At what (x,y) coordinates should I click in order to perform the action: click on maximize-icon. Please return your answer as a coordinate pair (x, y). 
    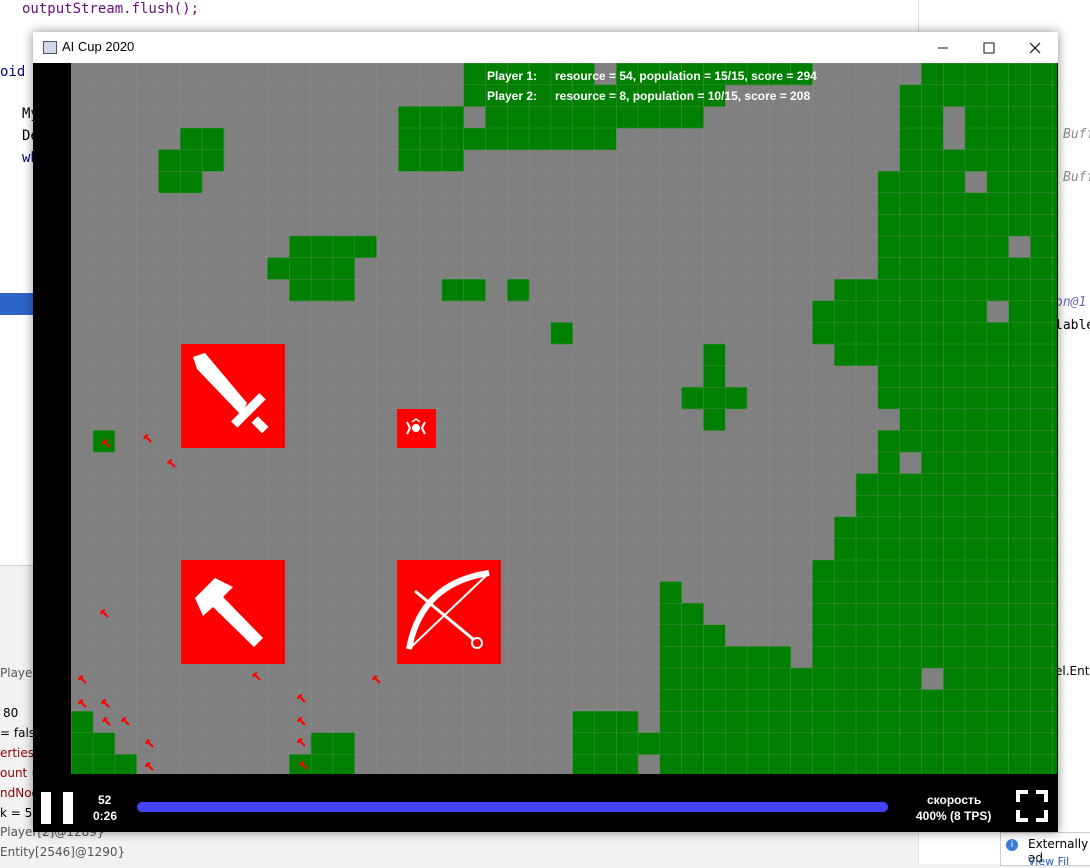
    Looking at the image, I should click on (989, 47).